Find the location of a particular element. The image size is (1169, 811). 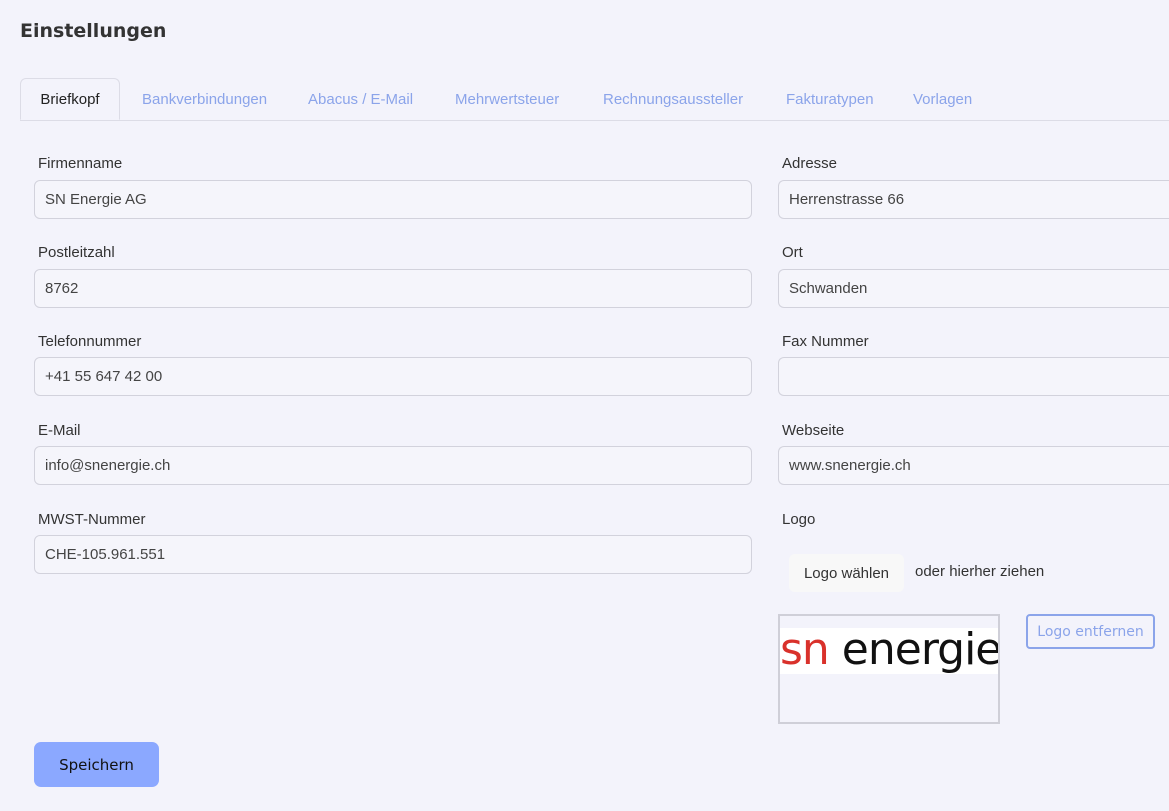

ort-label: Ort is located at coordinates (792, 252).